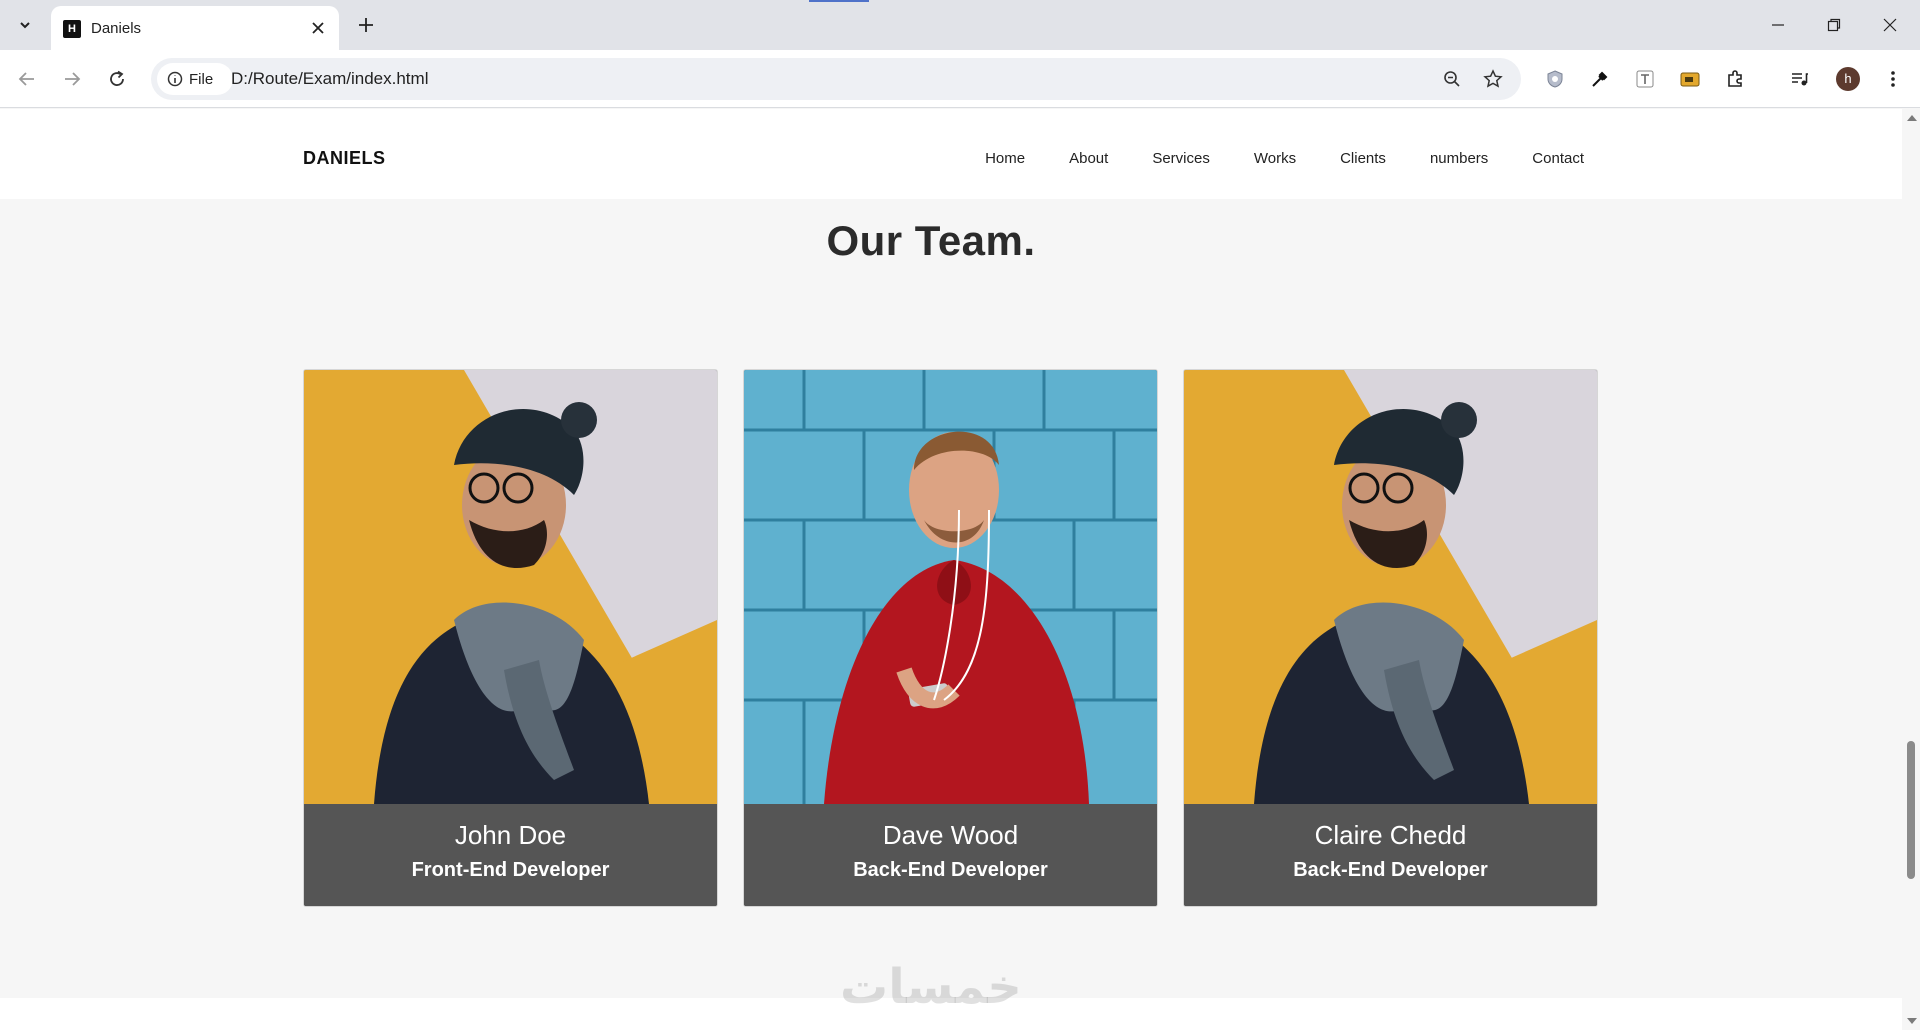  I want to click on extension-eyedropper-button, so click(1600, 79).